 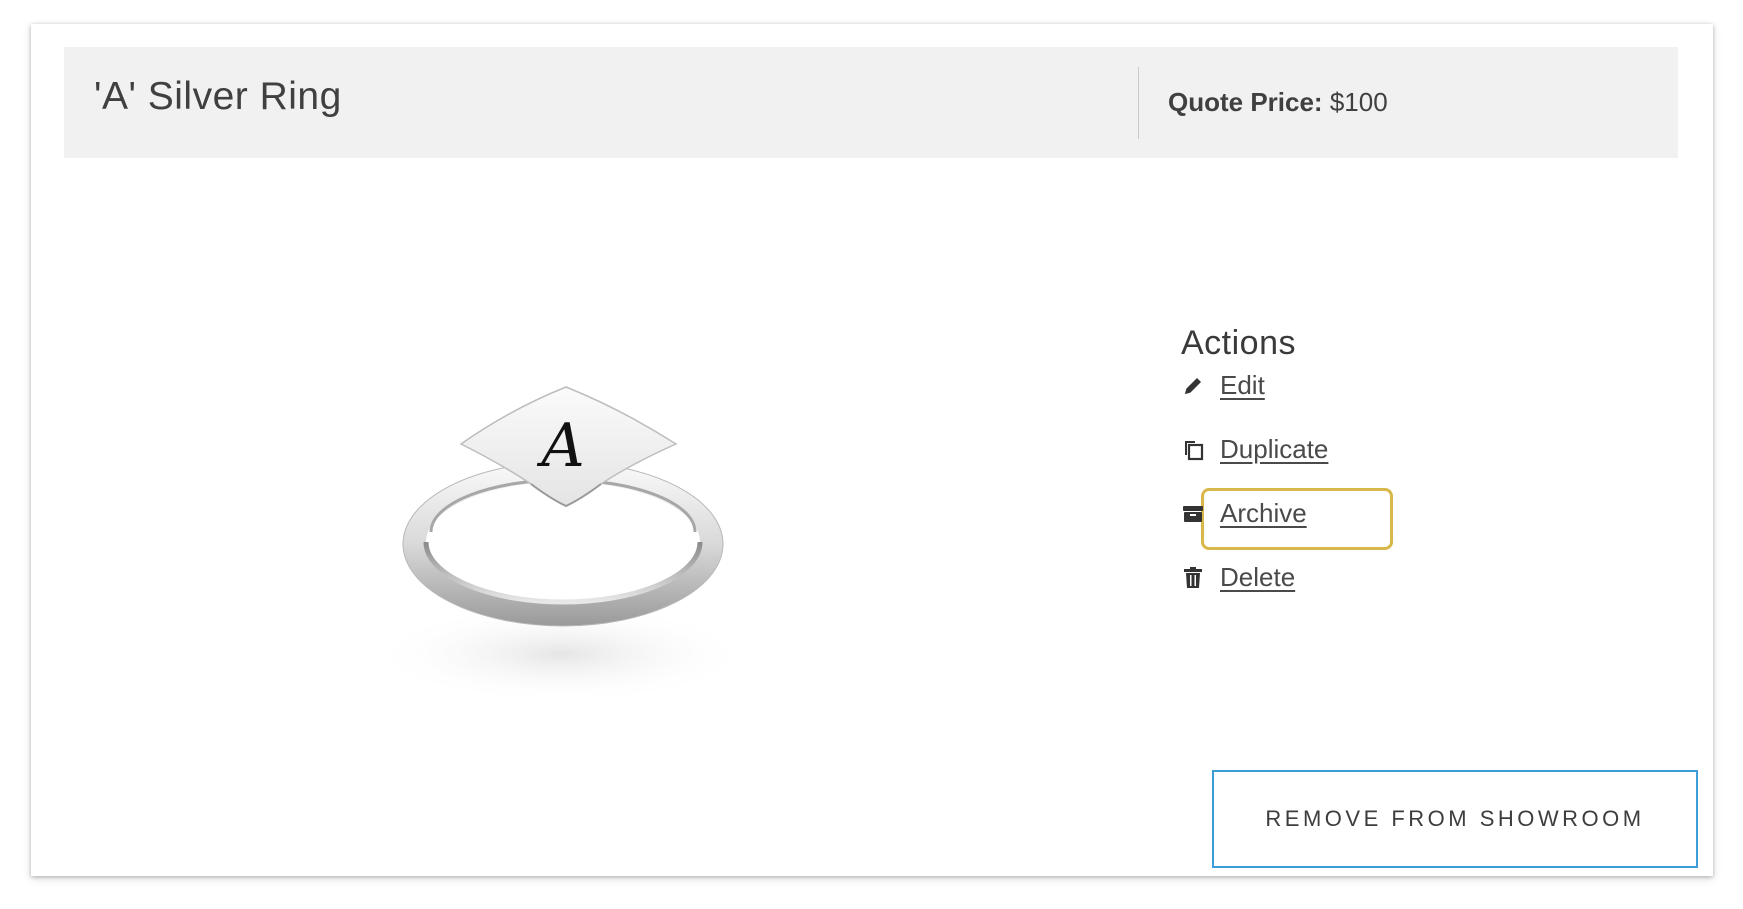 What do you see at coordinates (1274, 449) in the screenshot?
I see `duplicate-link: Duplicate` at bounding box center [1274, 449].